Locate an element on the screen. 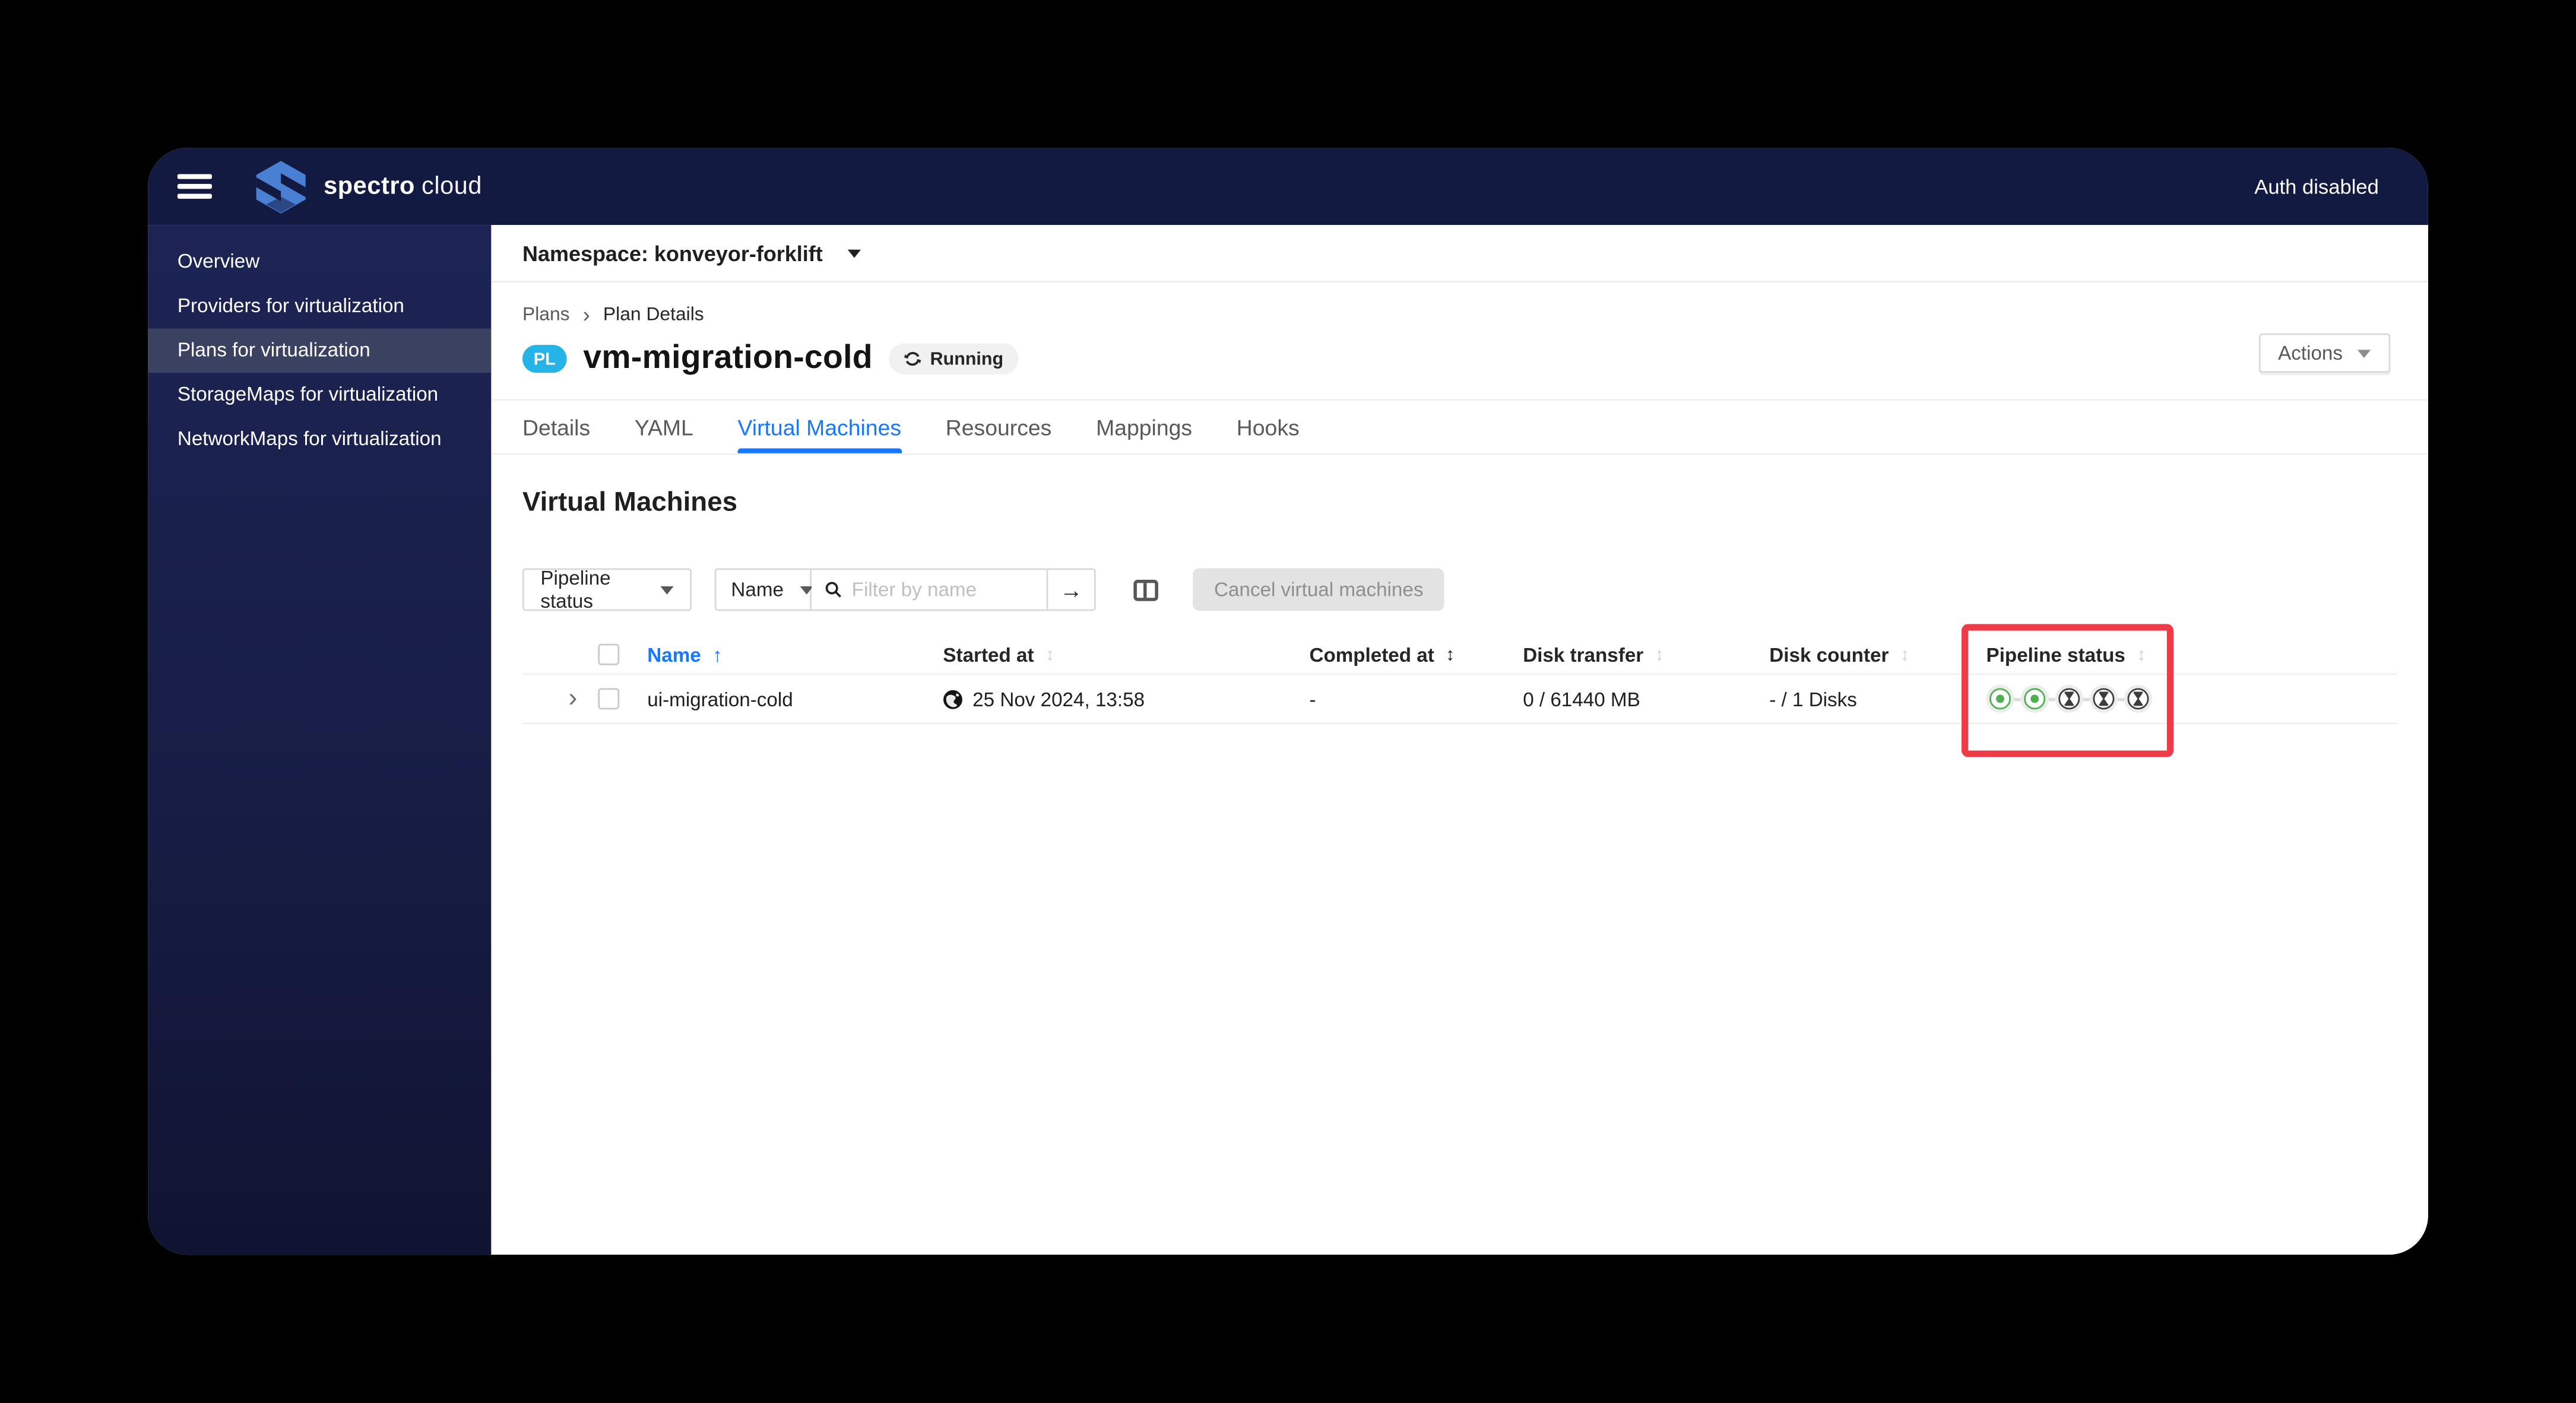 The width and height of the screenshot is (2576, 1403). search-field-dropdown: Name is located at coordinates (763, 589).